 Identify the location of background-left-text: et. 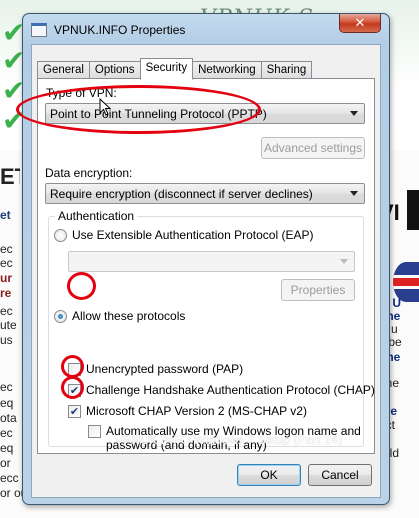
(5, 215).